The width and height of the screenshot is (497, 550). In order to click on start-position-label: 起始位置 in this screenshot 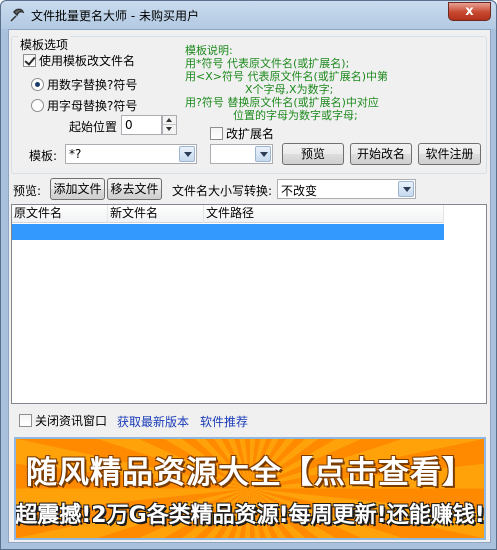, I will do `click(93, 127)`.